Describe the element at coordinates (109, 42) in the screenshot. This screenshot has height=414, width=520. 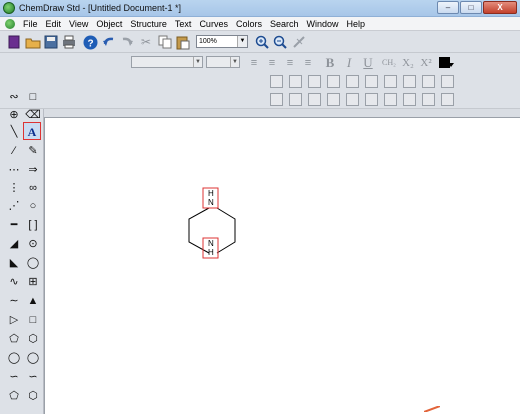
I see `undo-icon` at that location.